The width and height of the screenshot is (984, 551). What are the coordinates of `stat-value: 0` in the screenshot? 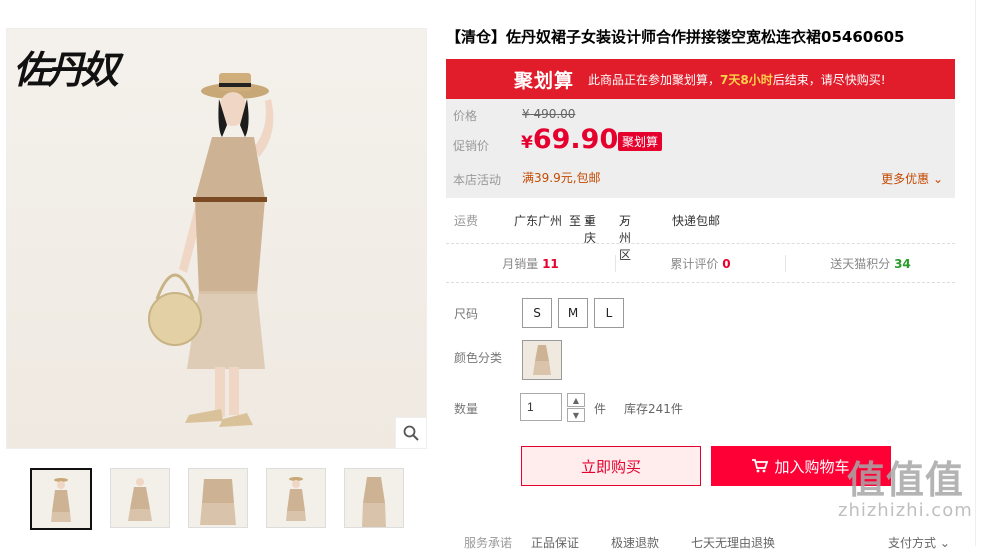 It's located at (726, 263).